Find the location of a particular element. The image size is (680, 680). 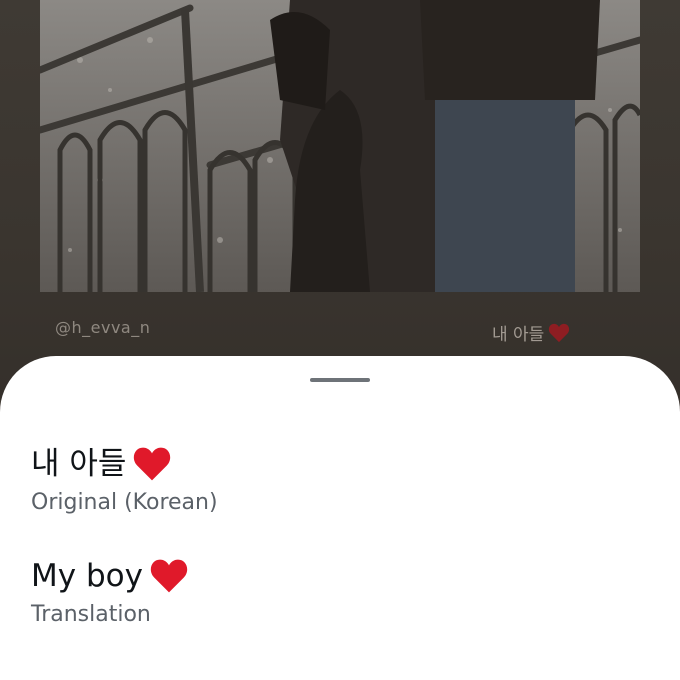

translation-text: My boy is located at coordinates (87, 576).